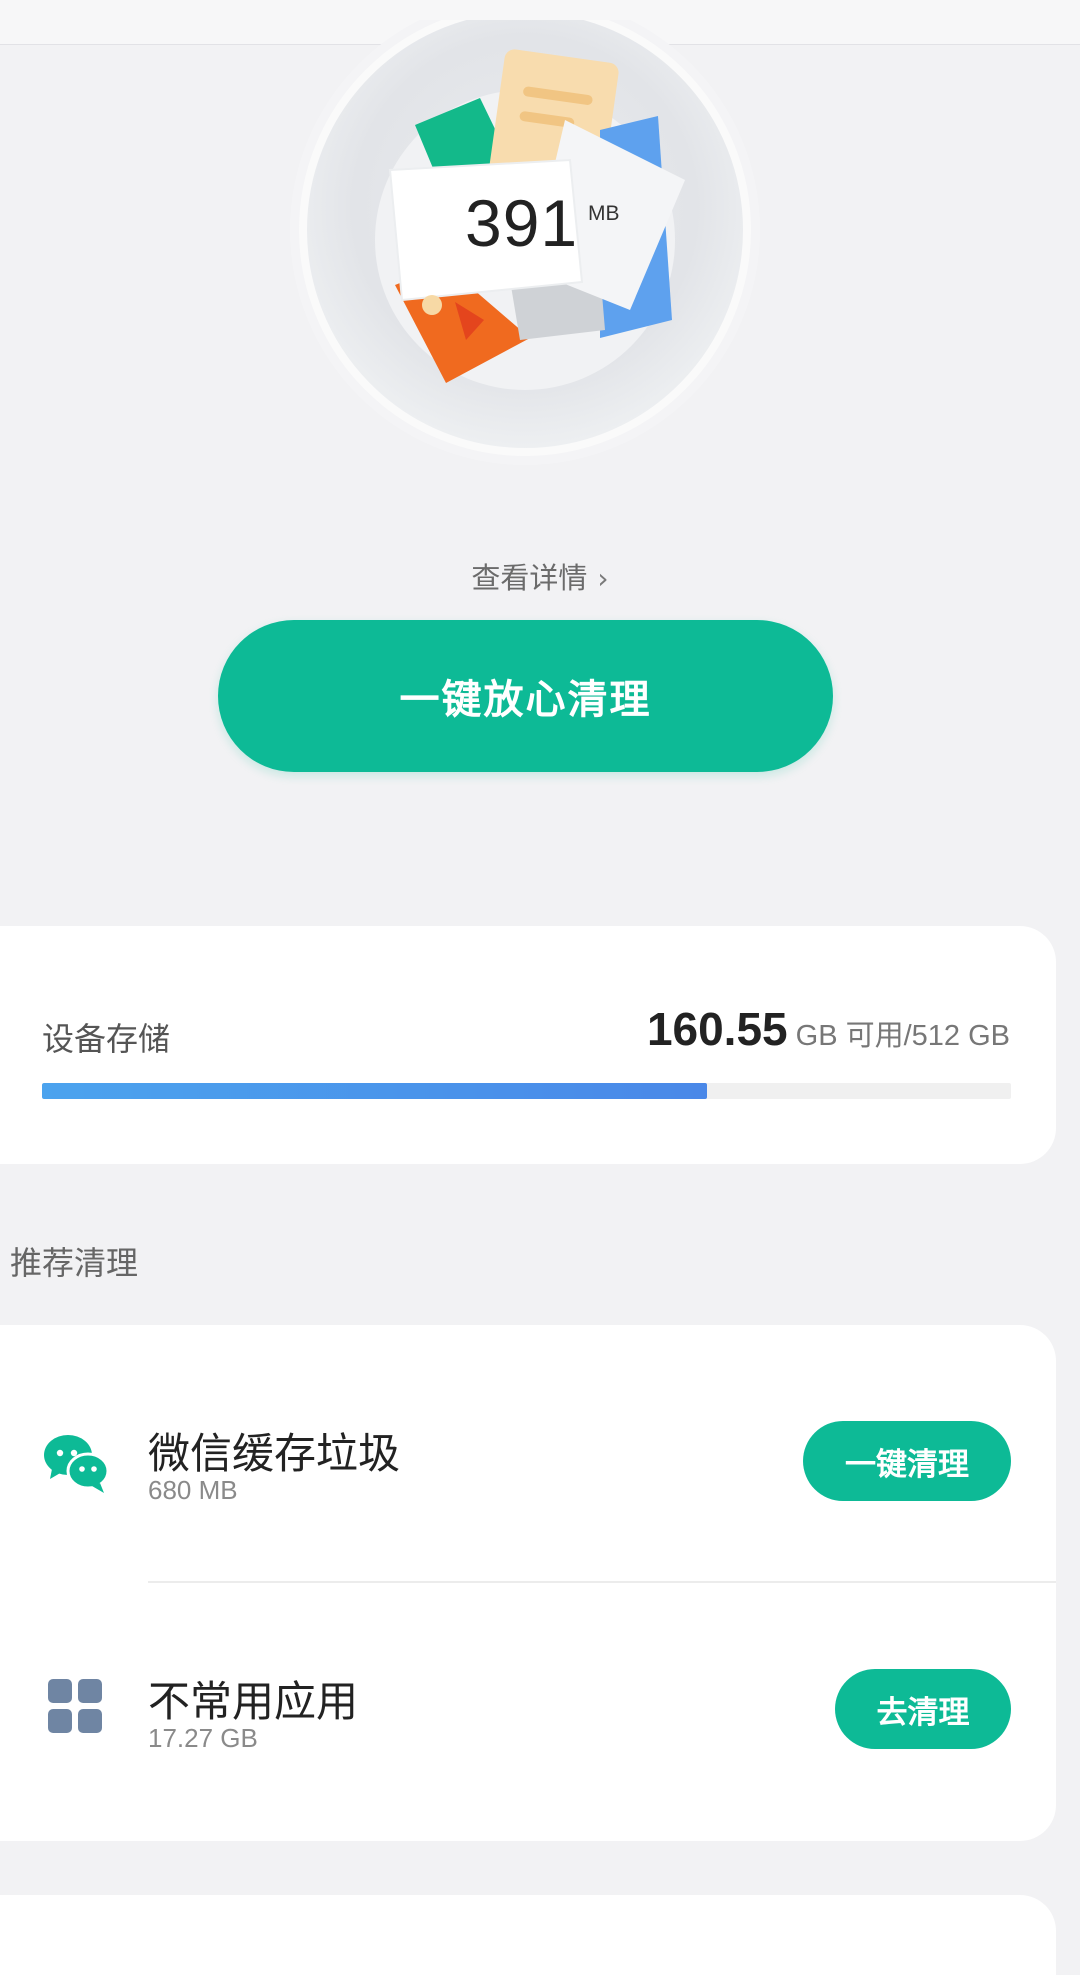 This screenshot has height=1975, width=1080. What do you see at coordinates (907, 1461) in the screenshot?
I see `one-click-clean-wechat-button: 一键清理` at bounding box center [907, 1461].